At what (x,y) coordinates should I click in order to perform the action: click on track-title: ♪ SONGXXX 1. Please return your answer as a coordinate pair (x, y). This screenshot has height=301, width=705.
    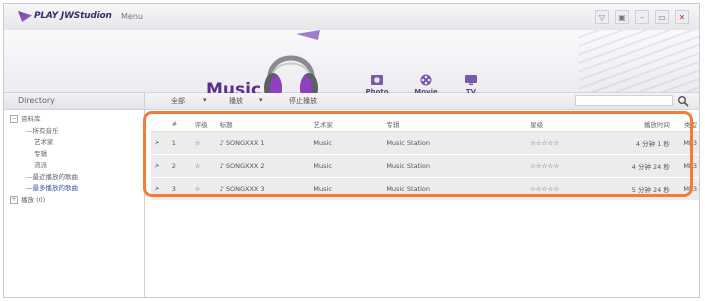
    Looking at the image, I should click on (264, 143).